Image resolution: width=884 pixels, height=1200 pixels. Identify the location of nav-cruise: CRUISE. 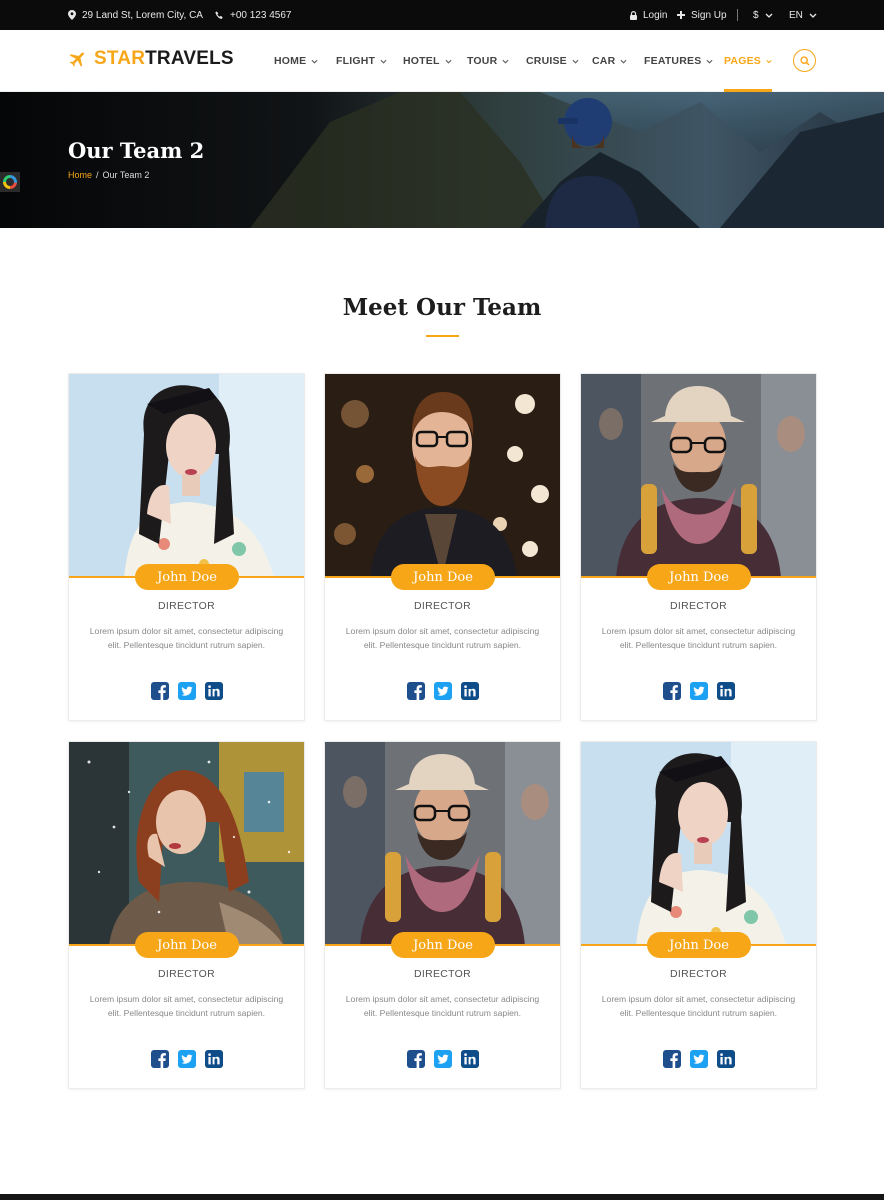
(552, 61).